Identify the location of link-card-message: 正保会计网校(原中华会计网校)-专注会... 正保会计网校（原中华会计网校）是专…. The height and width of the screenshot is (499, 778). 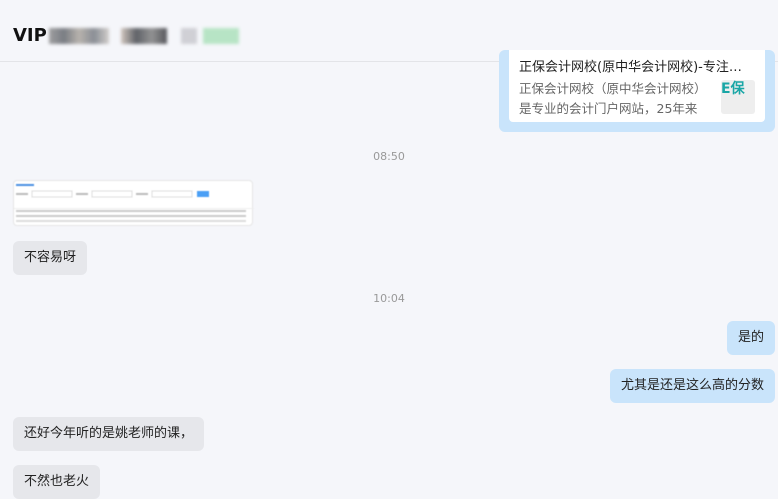
(637, 91).